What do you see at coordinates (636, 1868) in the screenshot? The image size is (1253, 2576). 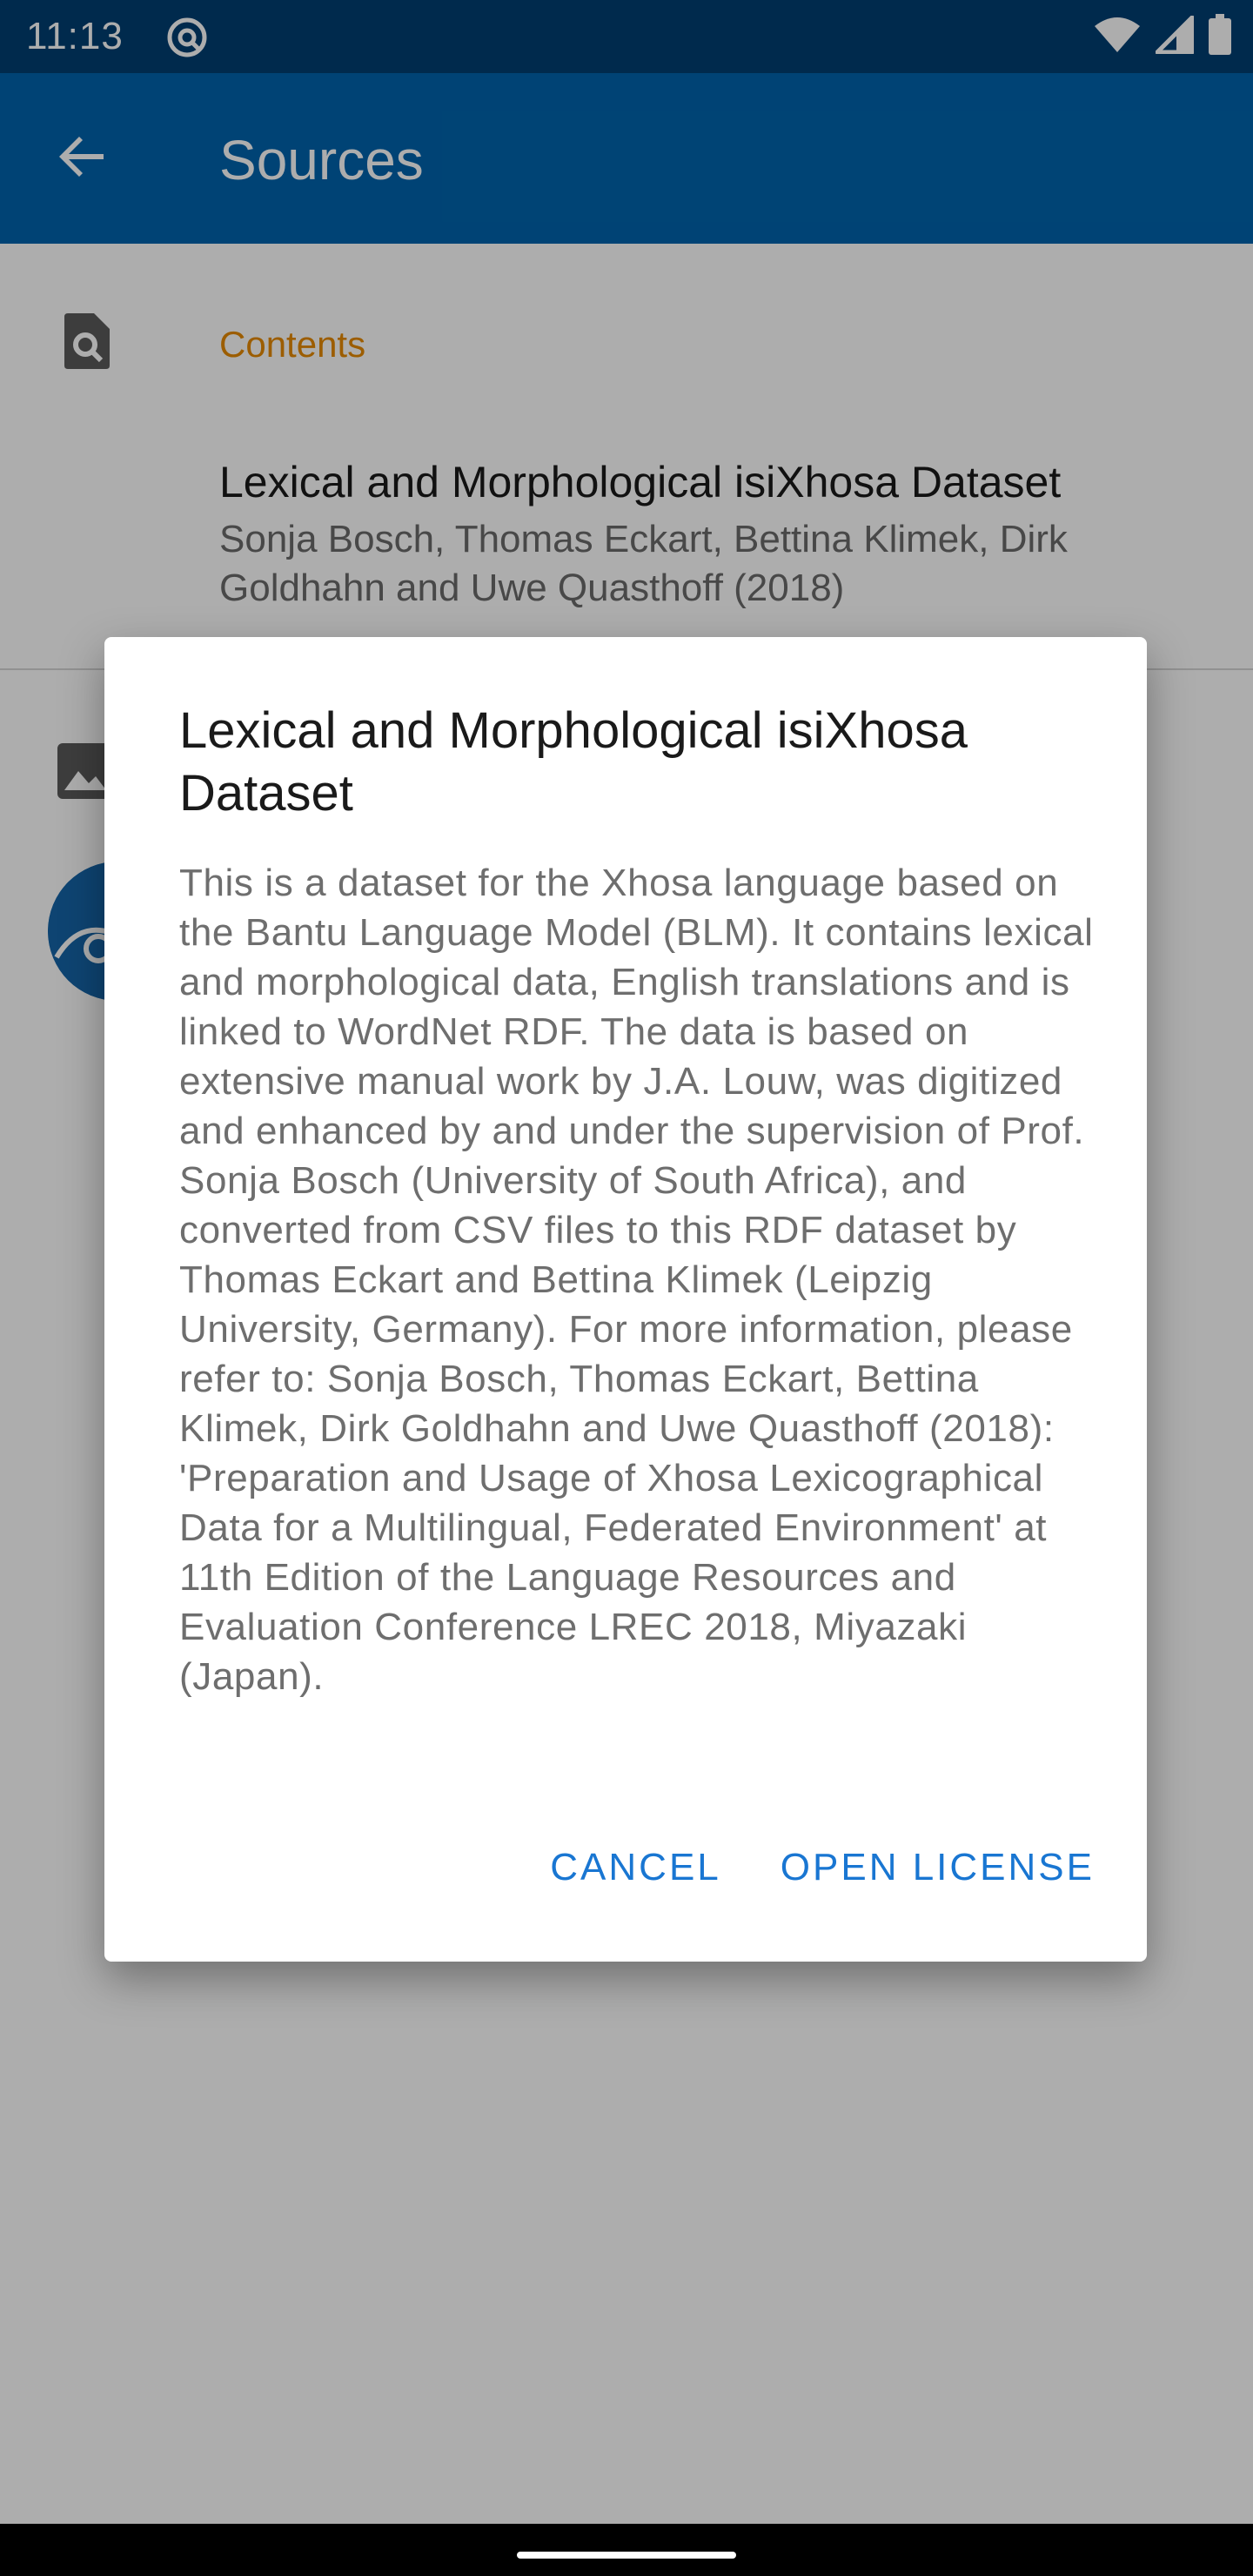 I see `cancel-button: CANCEL` at bounding box center [636, 1868].